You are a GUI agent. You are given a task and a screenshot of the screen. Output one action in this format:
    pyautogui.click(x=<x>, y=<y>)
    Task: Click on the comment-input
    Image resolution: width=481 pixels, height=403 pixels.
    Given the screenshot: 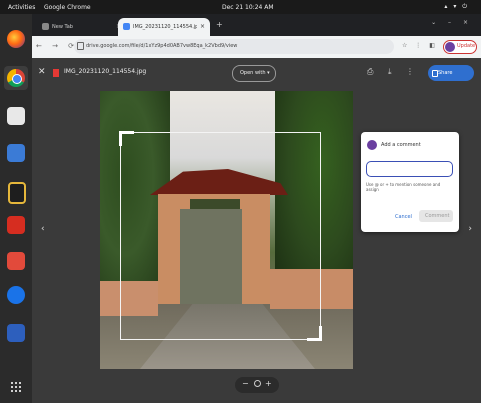 What is the action you would take?
    pyautogui.click(x=409, y=169)
    